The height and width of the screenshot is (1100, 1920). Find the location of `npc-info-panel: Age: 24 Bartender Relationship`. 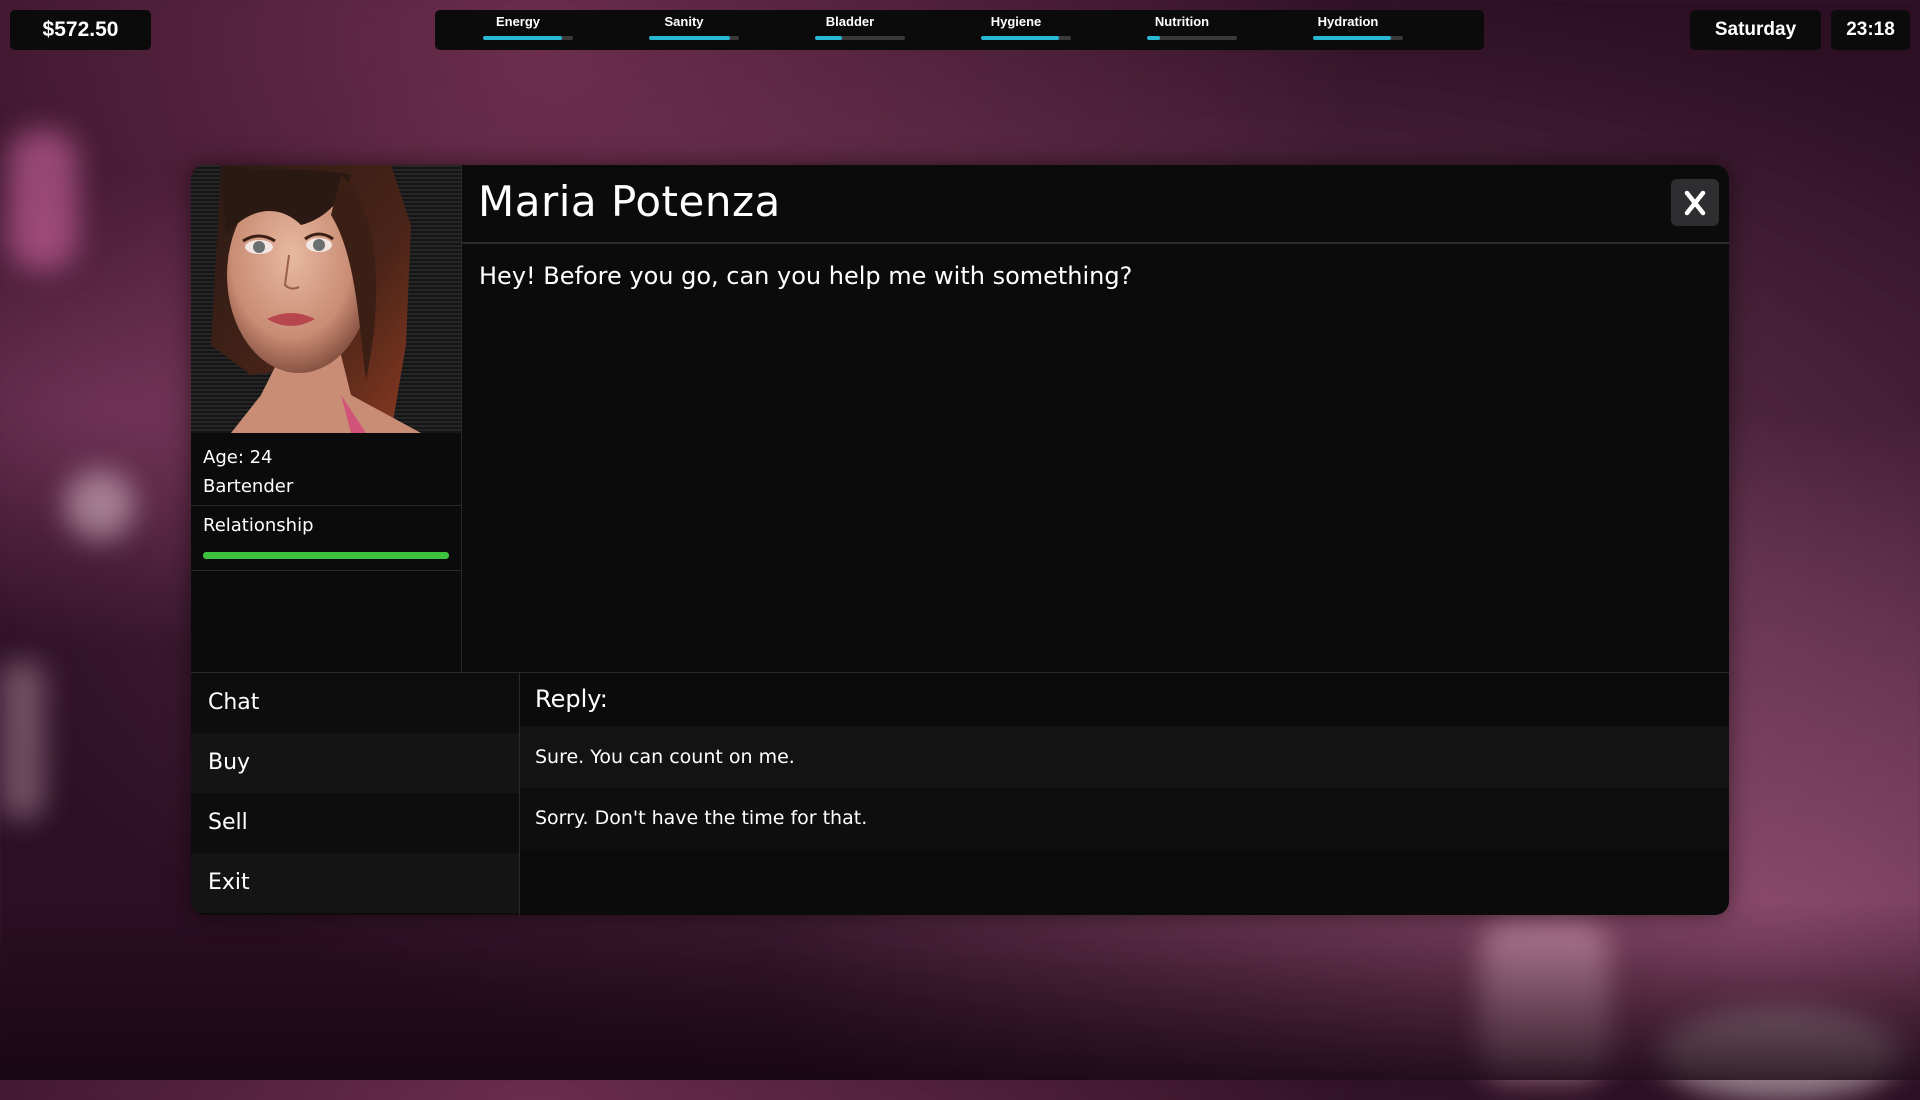

npc-info-panel: Age: 24 Bartender Relationship is located at coordinates (326, 418).